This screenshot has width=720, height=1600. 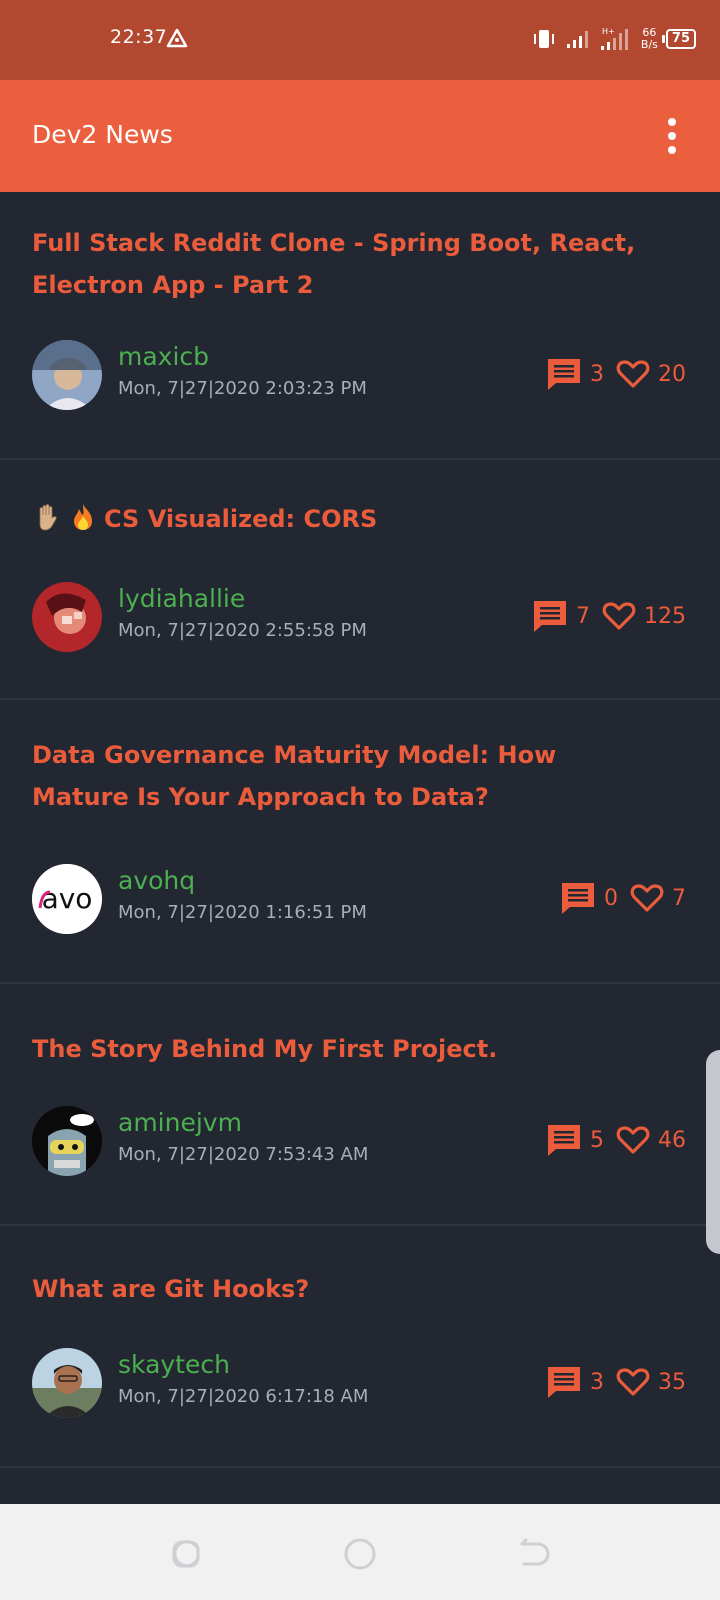 I want to click on raised-hand-icon, so click(x=48, y=517).